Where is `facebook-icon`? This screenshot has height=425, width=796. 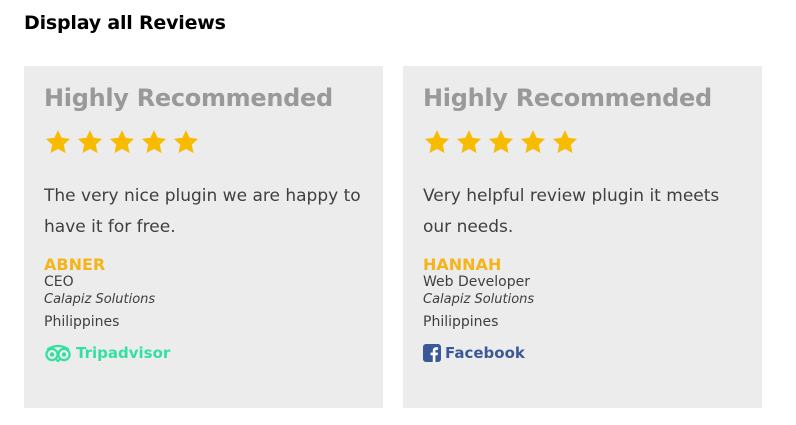
facebook-icon is located at coordinates (432, 353).